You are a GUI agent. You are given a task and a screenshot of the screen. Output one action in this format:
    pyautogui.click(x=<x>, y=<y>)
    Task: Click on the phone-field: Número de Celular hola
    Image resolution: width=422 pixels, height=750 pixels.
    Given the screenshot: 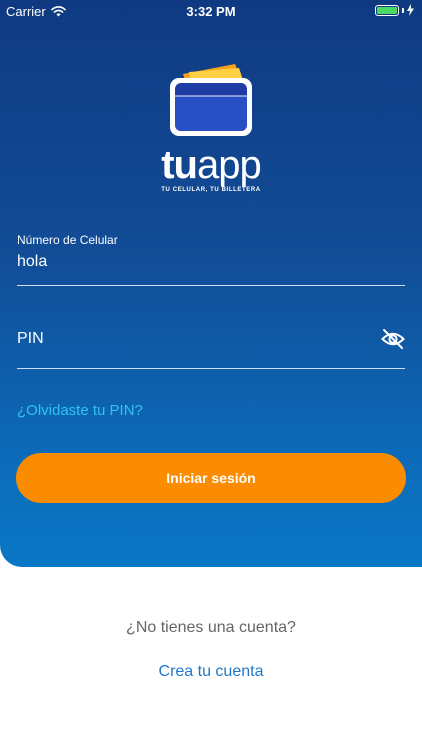 What is the action you would take?
    pyautogui.click(x=211, y=259)
    